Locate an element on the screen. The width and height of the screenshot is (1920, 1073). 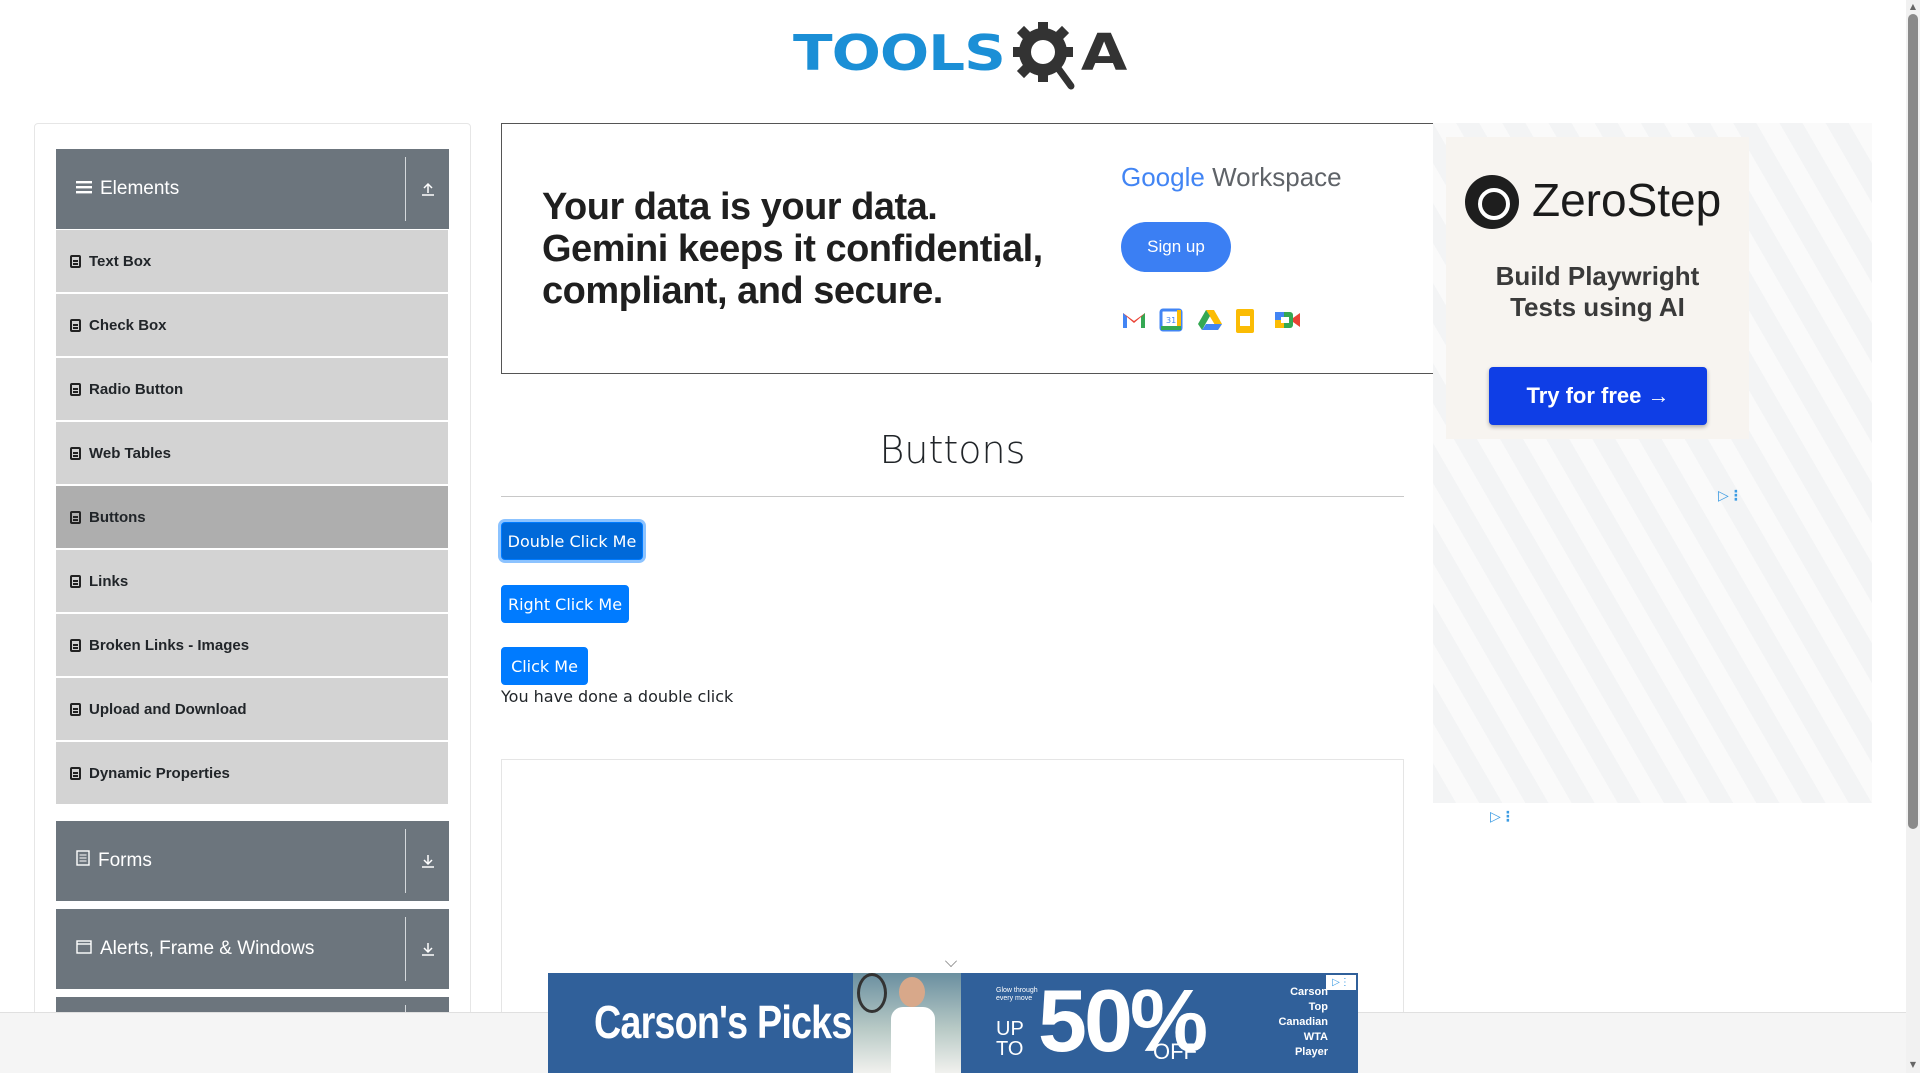
logo-text-end: A is located at coordinates (1104, 53).